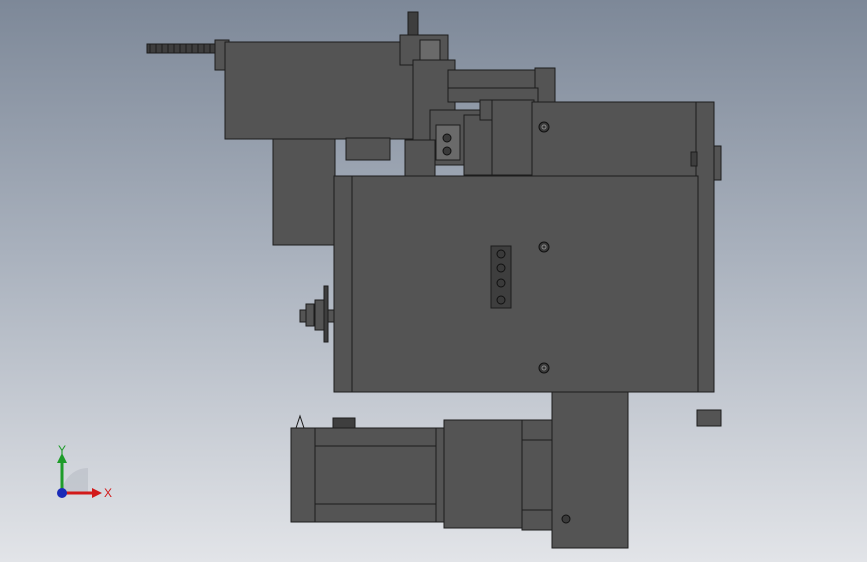  I want to click on motor-mount-plate, so click(590, 470).